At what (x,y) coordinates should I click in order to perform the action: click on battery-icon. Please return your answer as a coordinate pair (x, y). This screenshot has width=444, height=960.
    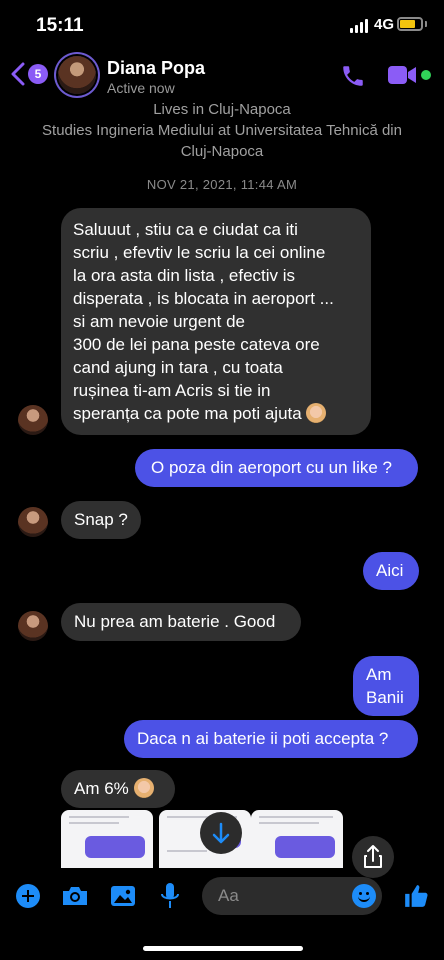
    Looking at the image, I should click on (410, 24).